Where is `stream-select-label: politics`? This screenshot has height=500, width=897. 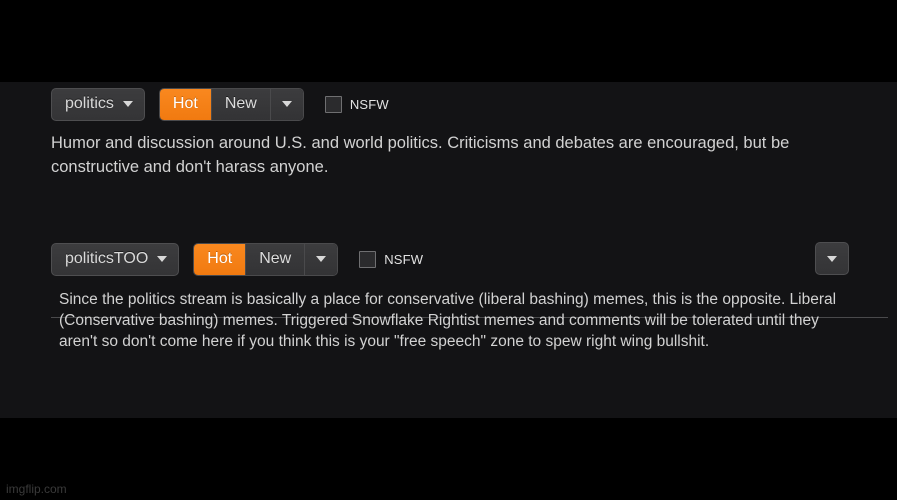 stream-select-label: politics is located at coordinates (89, 103).